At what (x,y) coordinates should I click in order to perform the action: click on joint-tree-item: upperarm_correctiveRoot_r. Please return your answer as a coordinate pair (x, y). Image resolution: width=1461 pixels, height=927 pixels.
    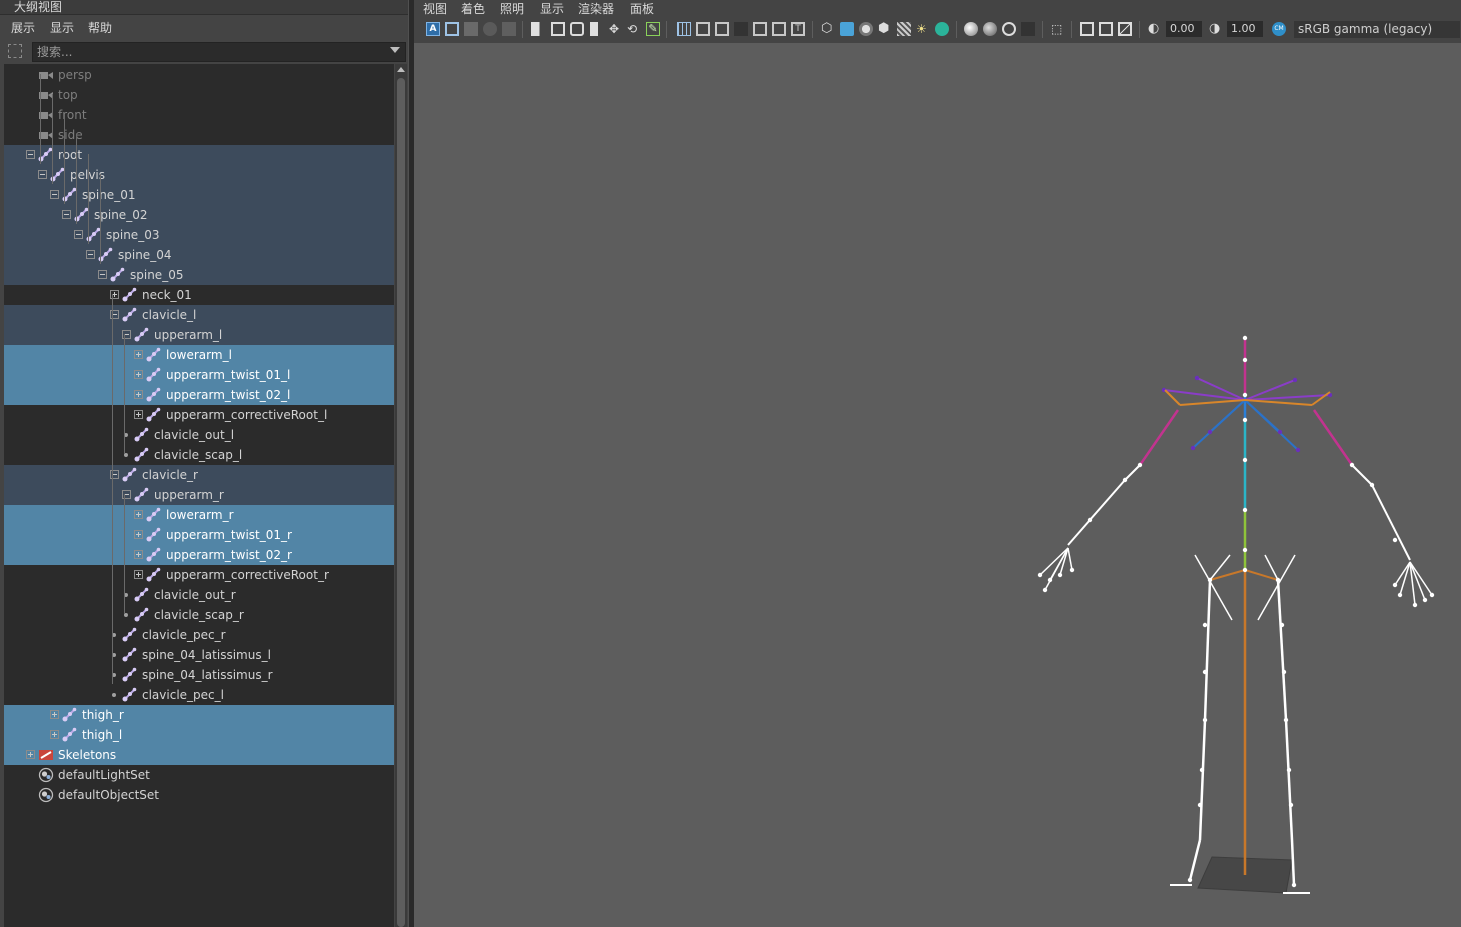
    Looking at the image, I should click on (199, 575).